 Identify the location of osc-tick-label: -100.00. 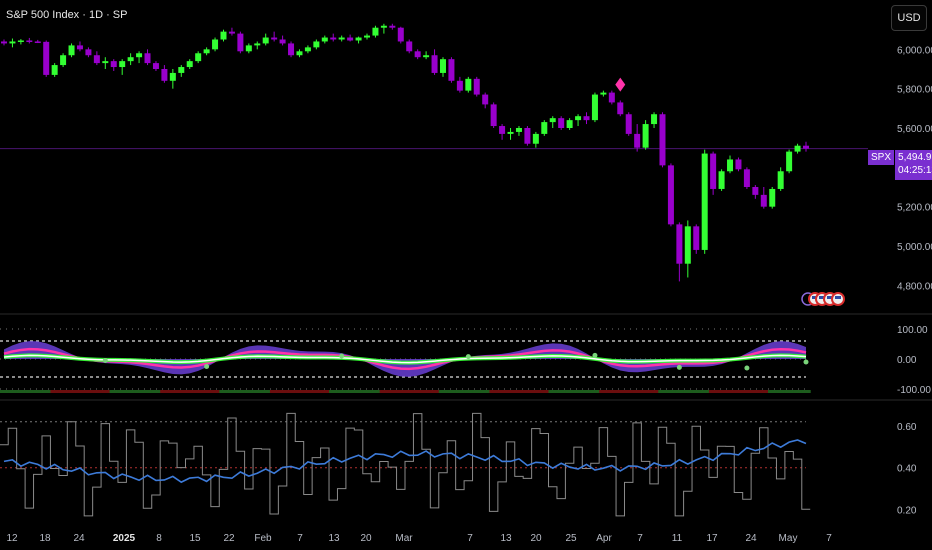
(914, 390).